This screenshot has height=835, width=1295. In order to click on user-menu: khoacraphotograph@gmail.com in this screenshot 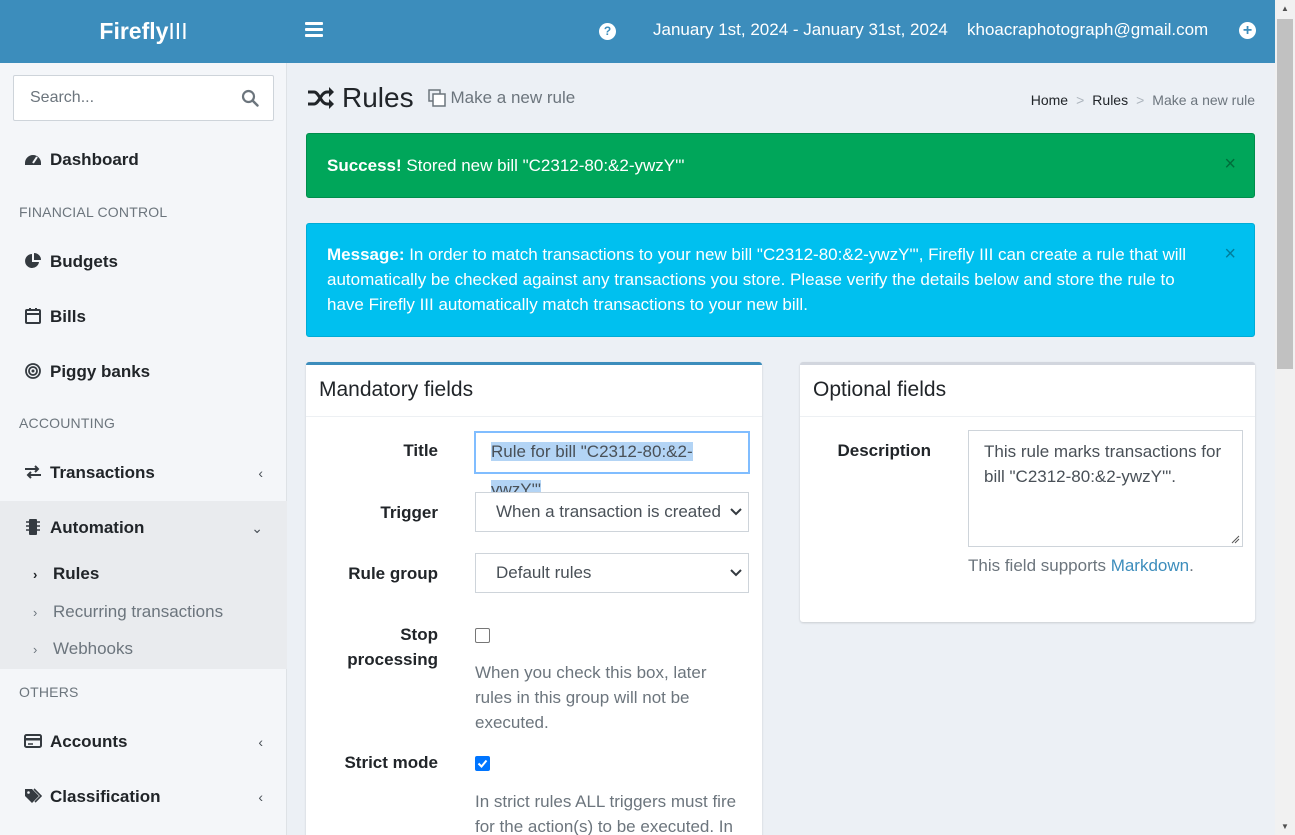, I will do `click(1087, 30)`.